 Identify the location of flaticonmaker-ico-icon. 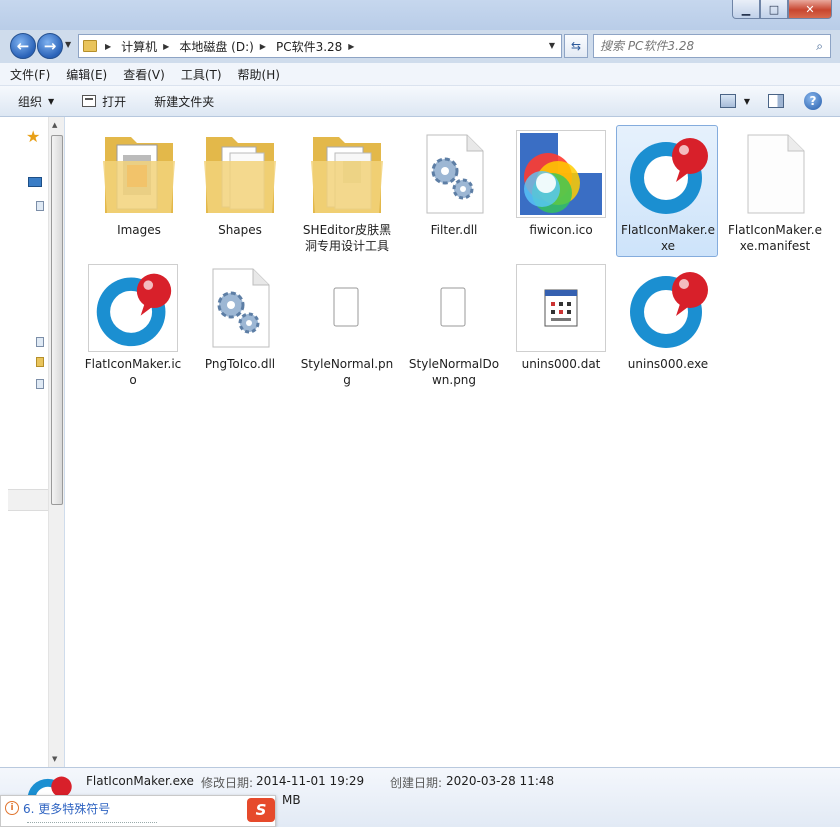
(133, 308).